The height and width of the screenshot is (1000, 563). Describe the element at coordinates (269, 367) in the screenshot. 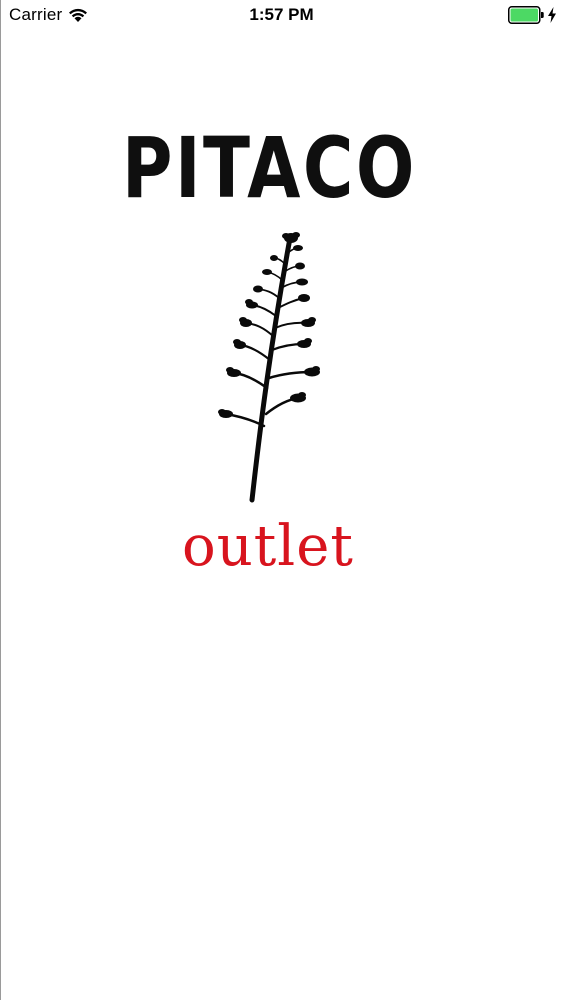

I see `agave-tree-icon` at that location.